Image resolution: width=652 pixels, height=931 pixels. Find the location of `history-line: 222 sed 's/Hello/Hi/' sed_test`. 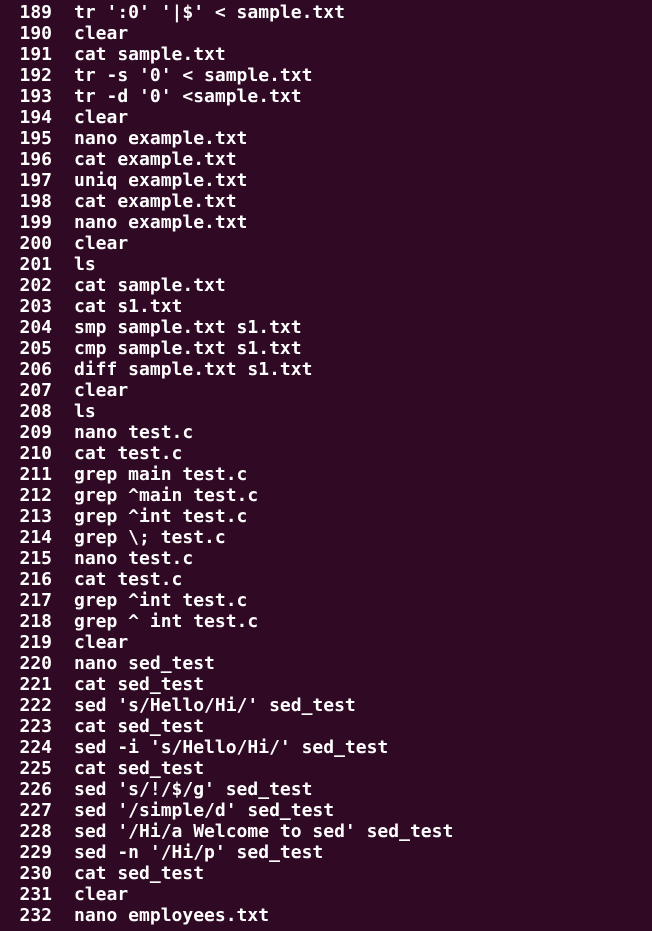

history-line: 222 sed 's/Hello/Hi/' sed_test is located at coordinates (326, 705).